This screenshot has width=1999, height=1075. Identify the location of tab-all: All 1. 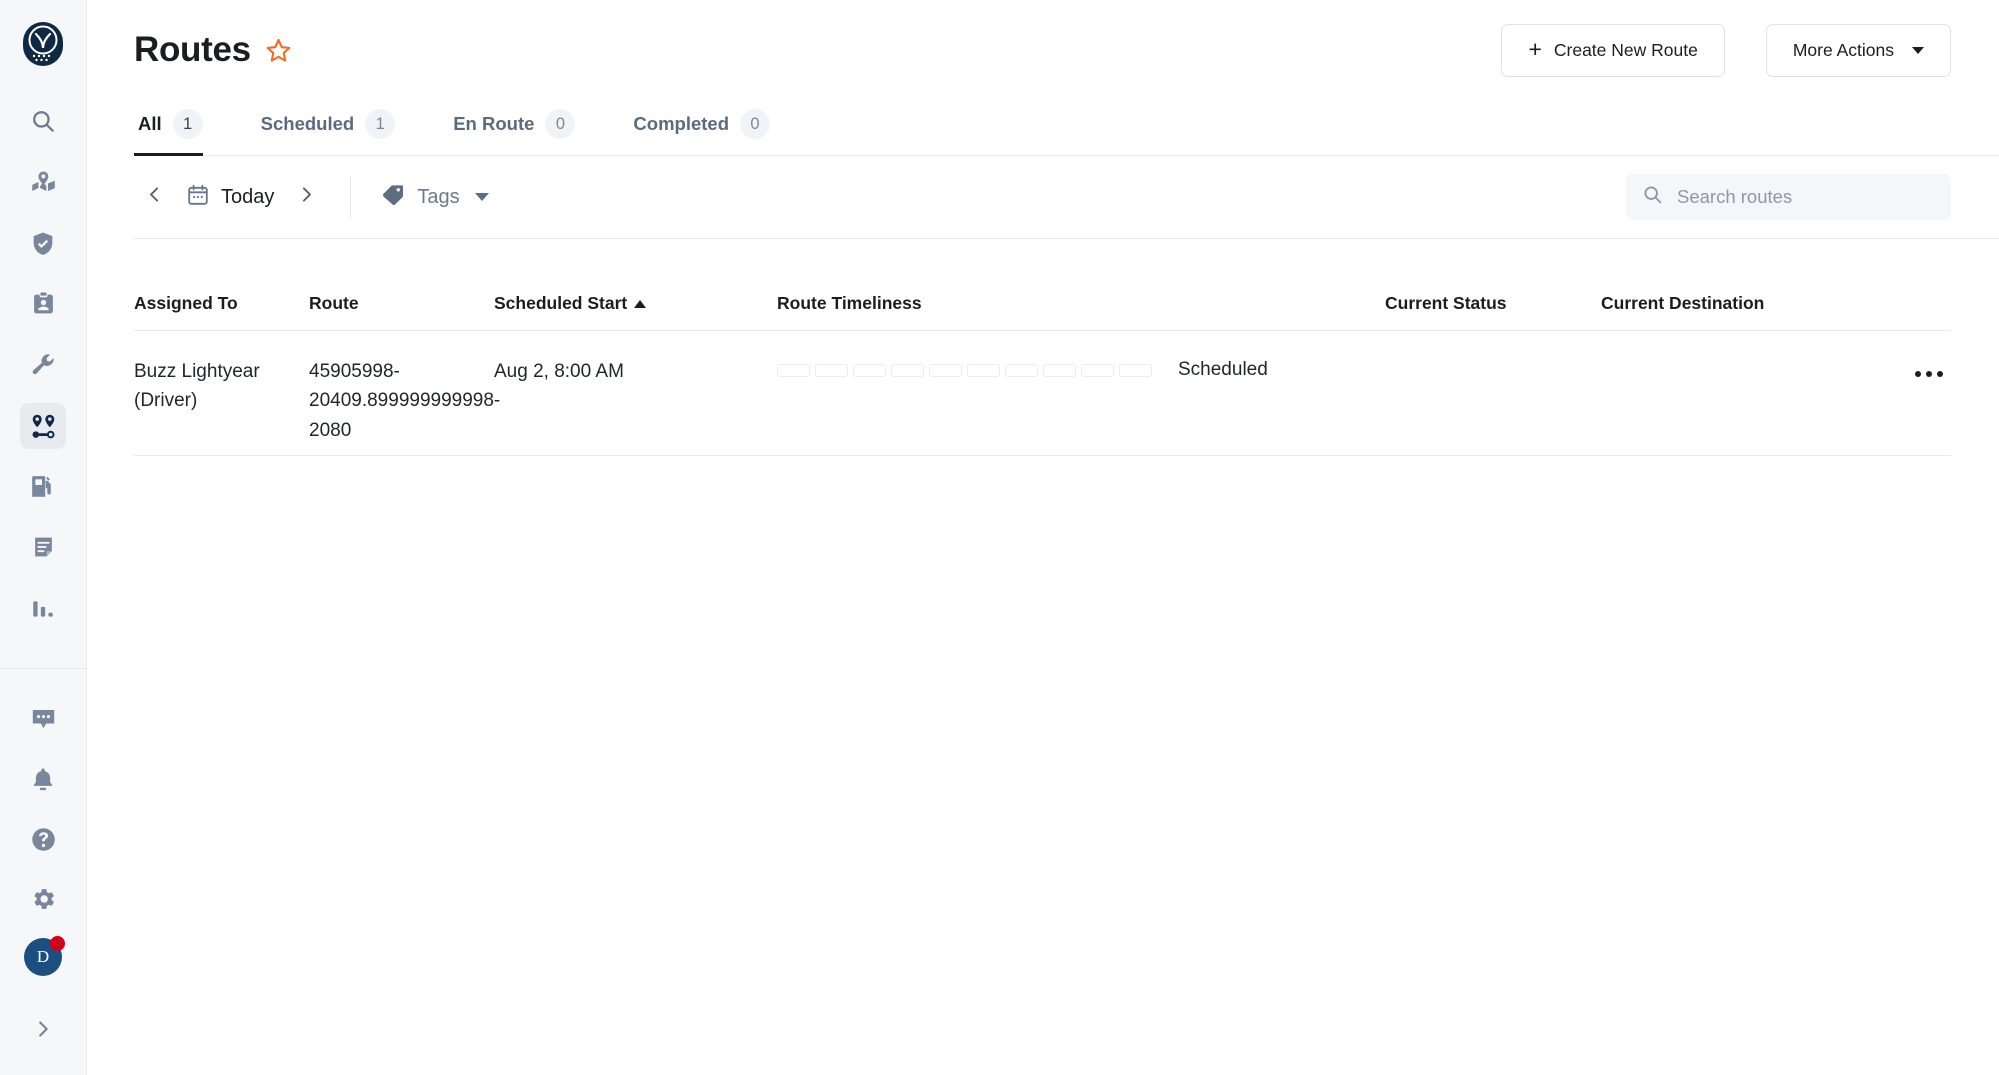
(176, 132).